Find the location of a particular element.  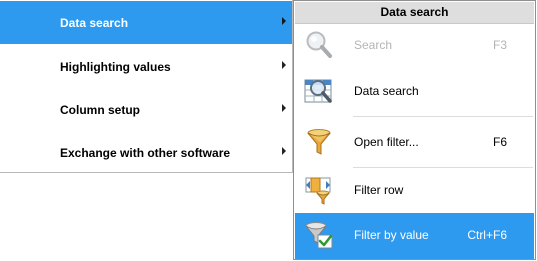

submenu-item-filter-row: Filter row is located at coordinates (414, 190).